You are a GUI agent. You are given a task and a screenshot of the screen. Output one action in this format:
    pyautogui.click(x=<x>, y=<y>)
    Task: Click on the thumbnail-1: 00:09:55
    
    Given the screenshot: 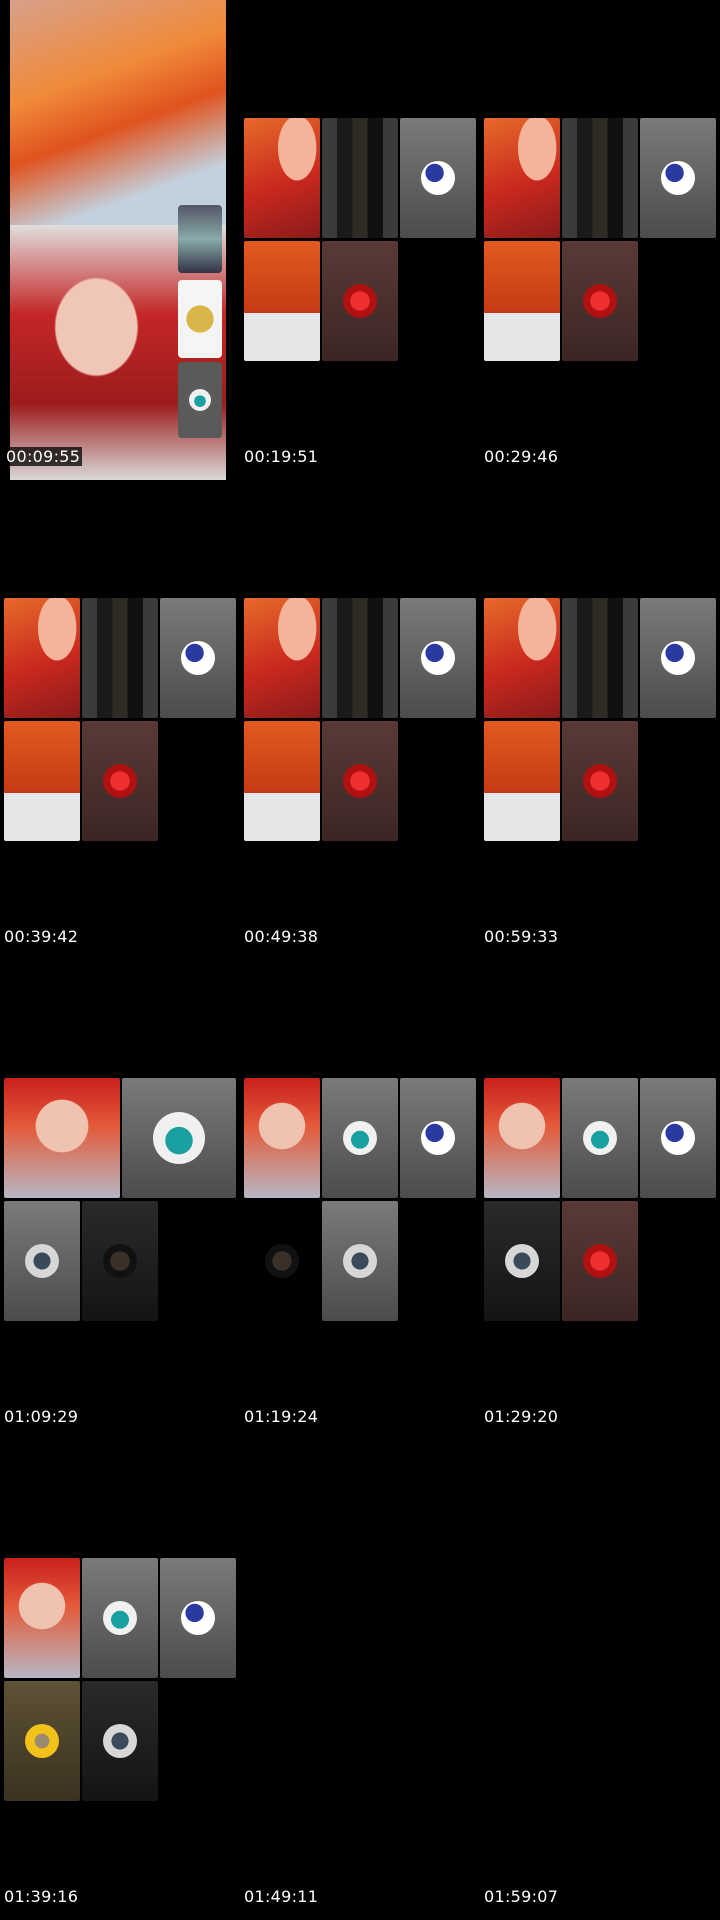 What is the action you would take?
    pyautogui.click(x=120, y=240)
    